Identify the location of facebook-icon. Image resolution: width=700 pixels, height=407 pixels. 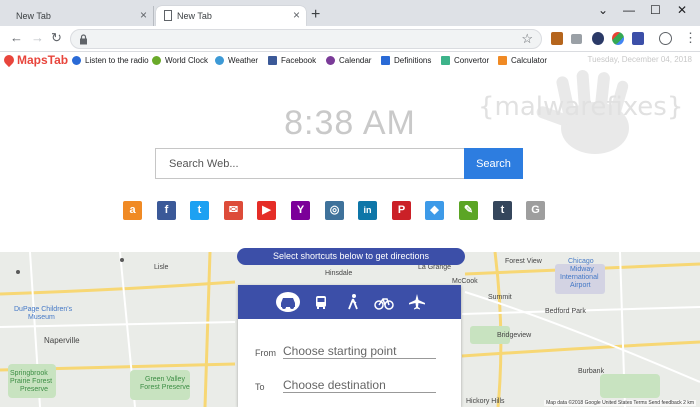
(272, 60).